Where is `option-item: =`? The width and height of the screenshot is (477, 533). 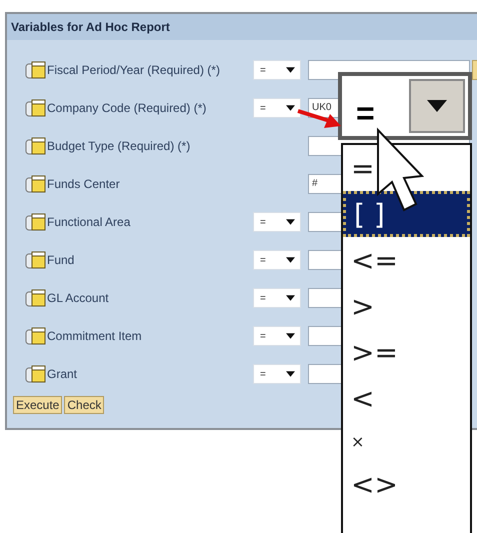
option-item: = is located at coordinates (406, 168).